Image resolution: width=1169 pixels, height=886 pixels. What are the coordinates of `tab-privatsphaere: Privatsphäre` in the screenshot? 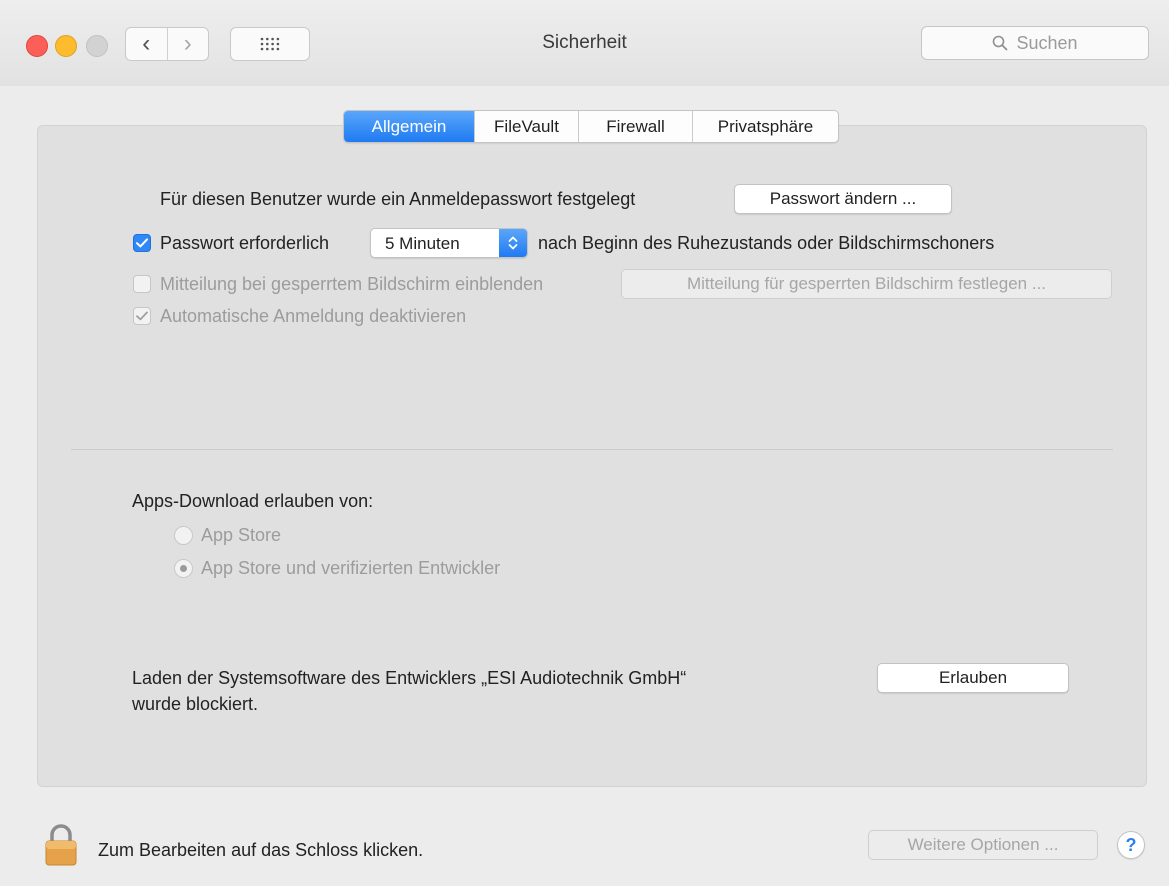 It's located at (765, 126).